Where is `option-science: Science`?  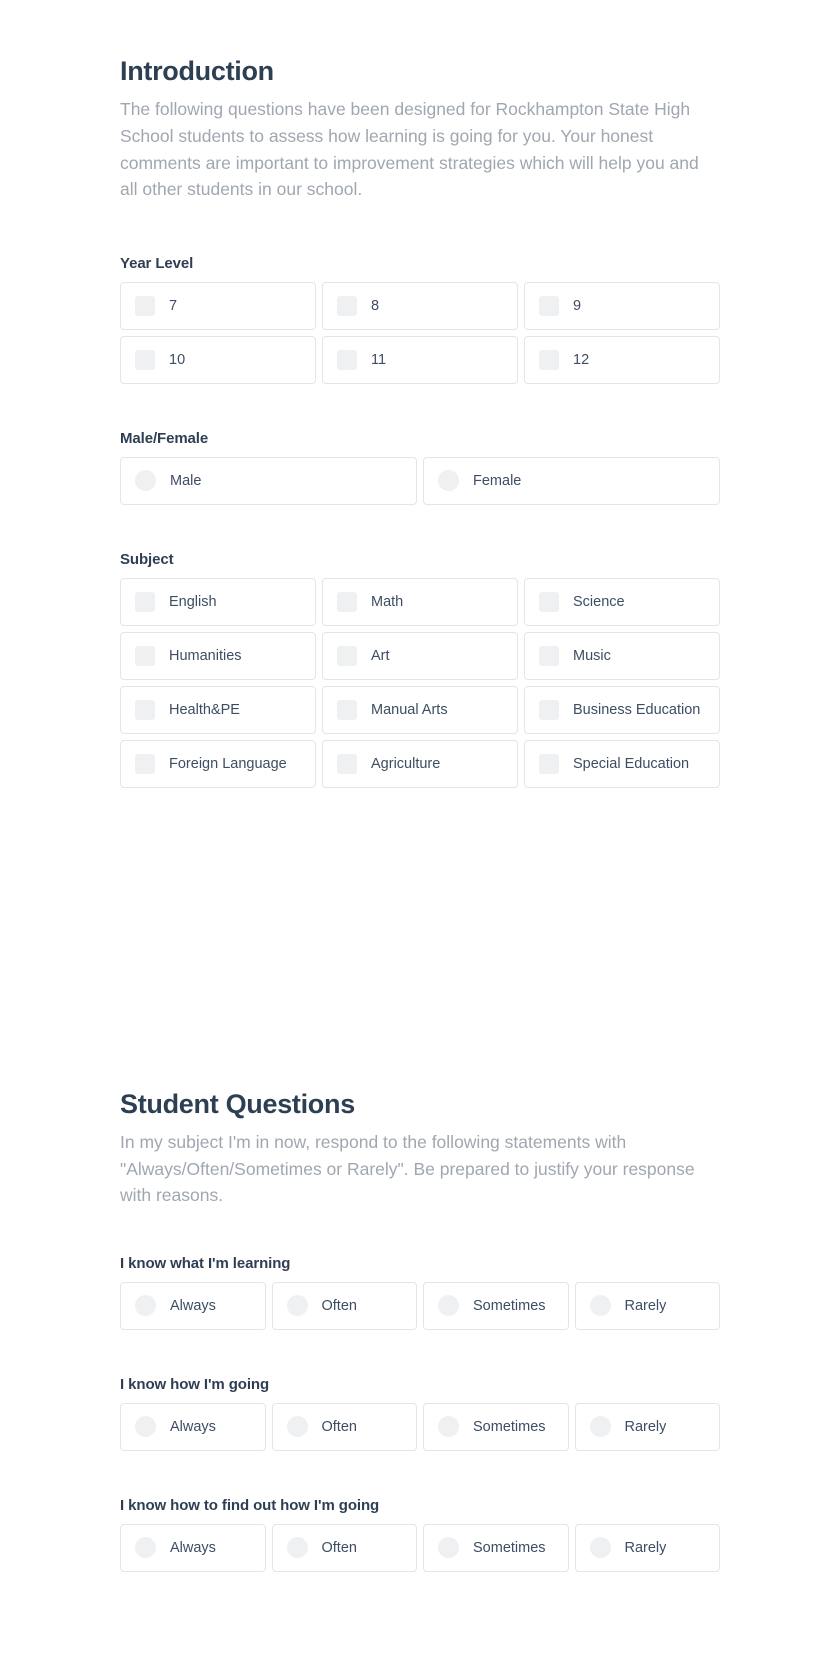 option-science: Science is located at coordinates (622, 601).